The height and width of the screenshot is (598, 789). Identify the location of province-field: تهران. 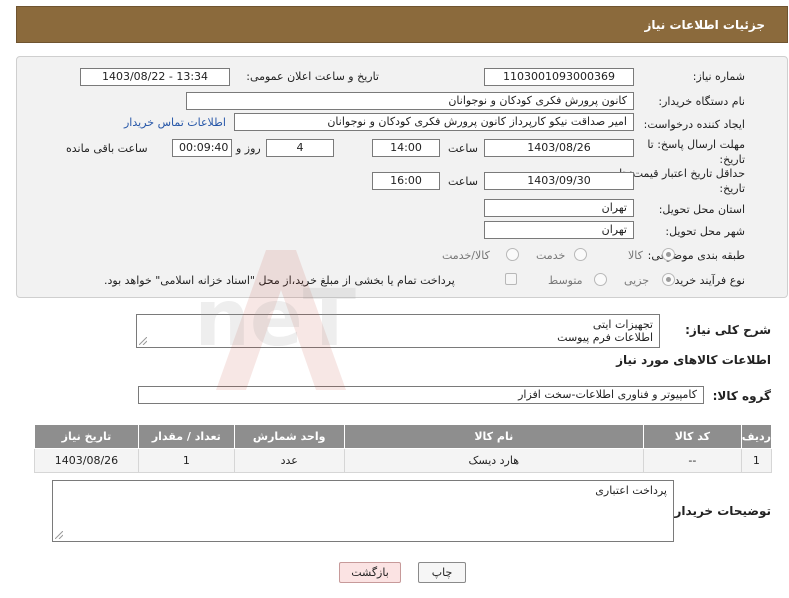
(559, 208).